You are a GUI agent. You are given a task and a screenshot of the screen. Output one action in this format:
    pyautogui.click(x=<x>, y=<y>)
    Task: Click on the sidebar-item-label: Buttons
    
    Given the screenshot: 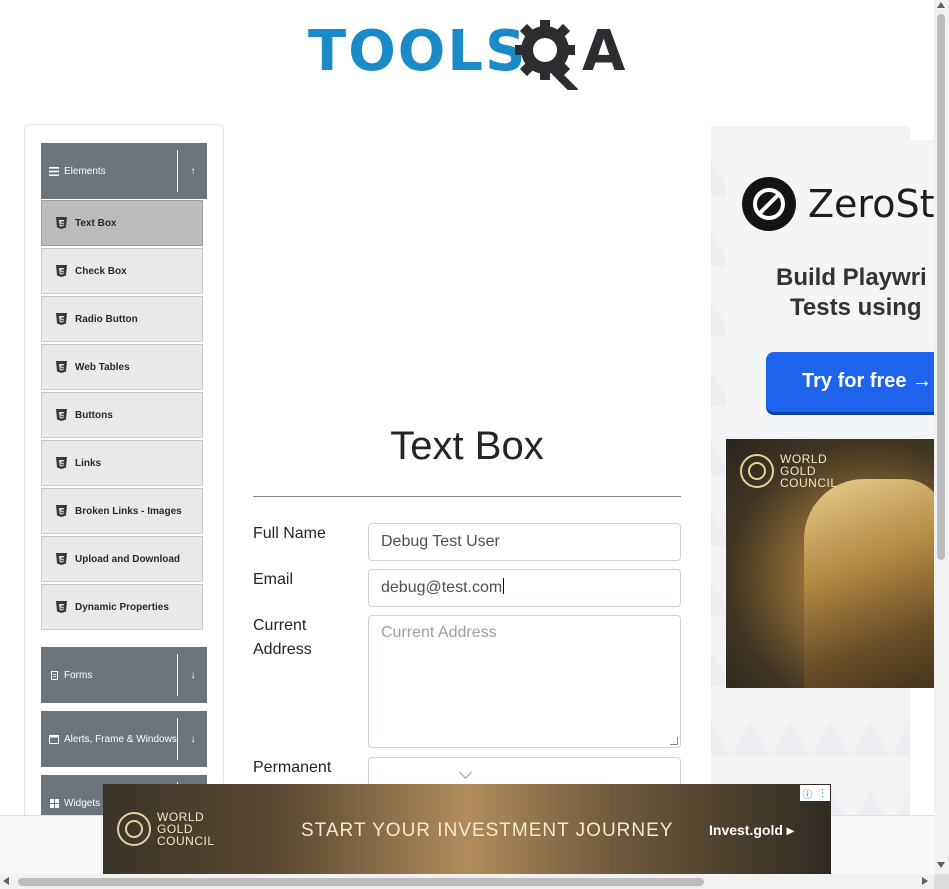 What is the action you would take?
    pyautogui.click(x=94, y=415)
    